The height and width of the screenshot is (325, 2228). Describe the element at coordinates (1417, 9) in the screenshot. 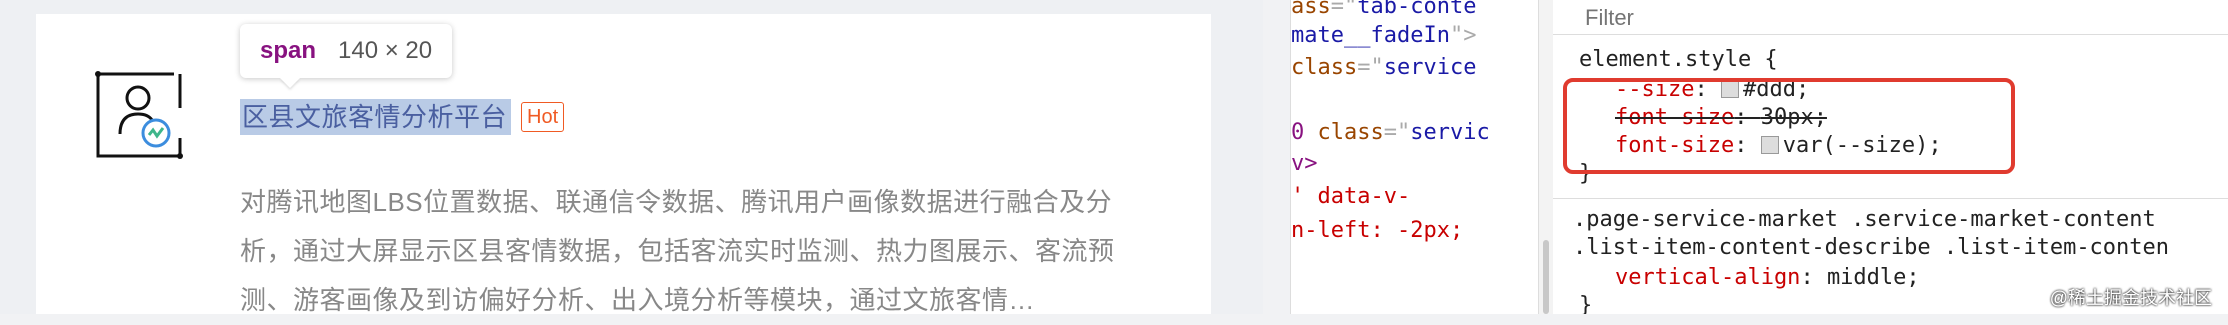

I see `dom-value: tab-conte` at that location.